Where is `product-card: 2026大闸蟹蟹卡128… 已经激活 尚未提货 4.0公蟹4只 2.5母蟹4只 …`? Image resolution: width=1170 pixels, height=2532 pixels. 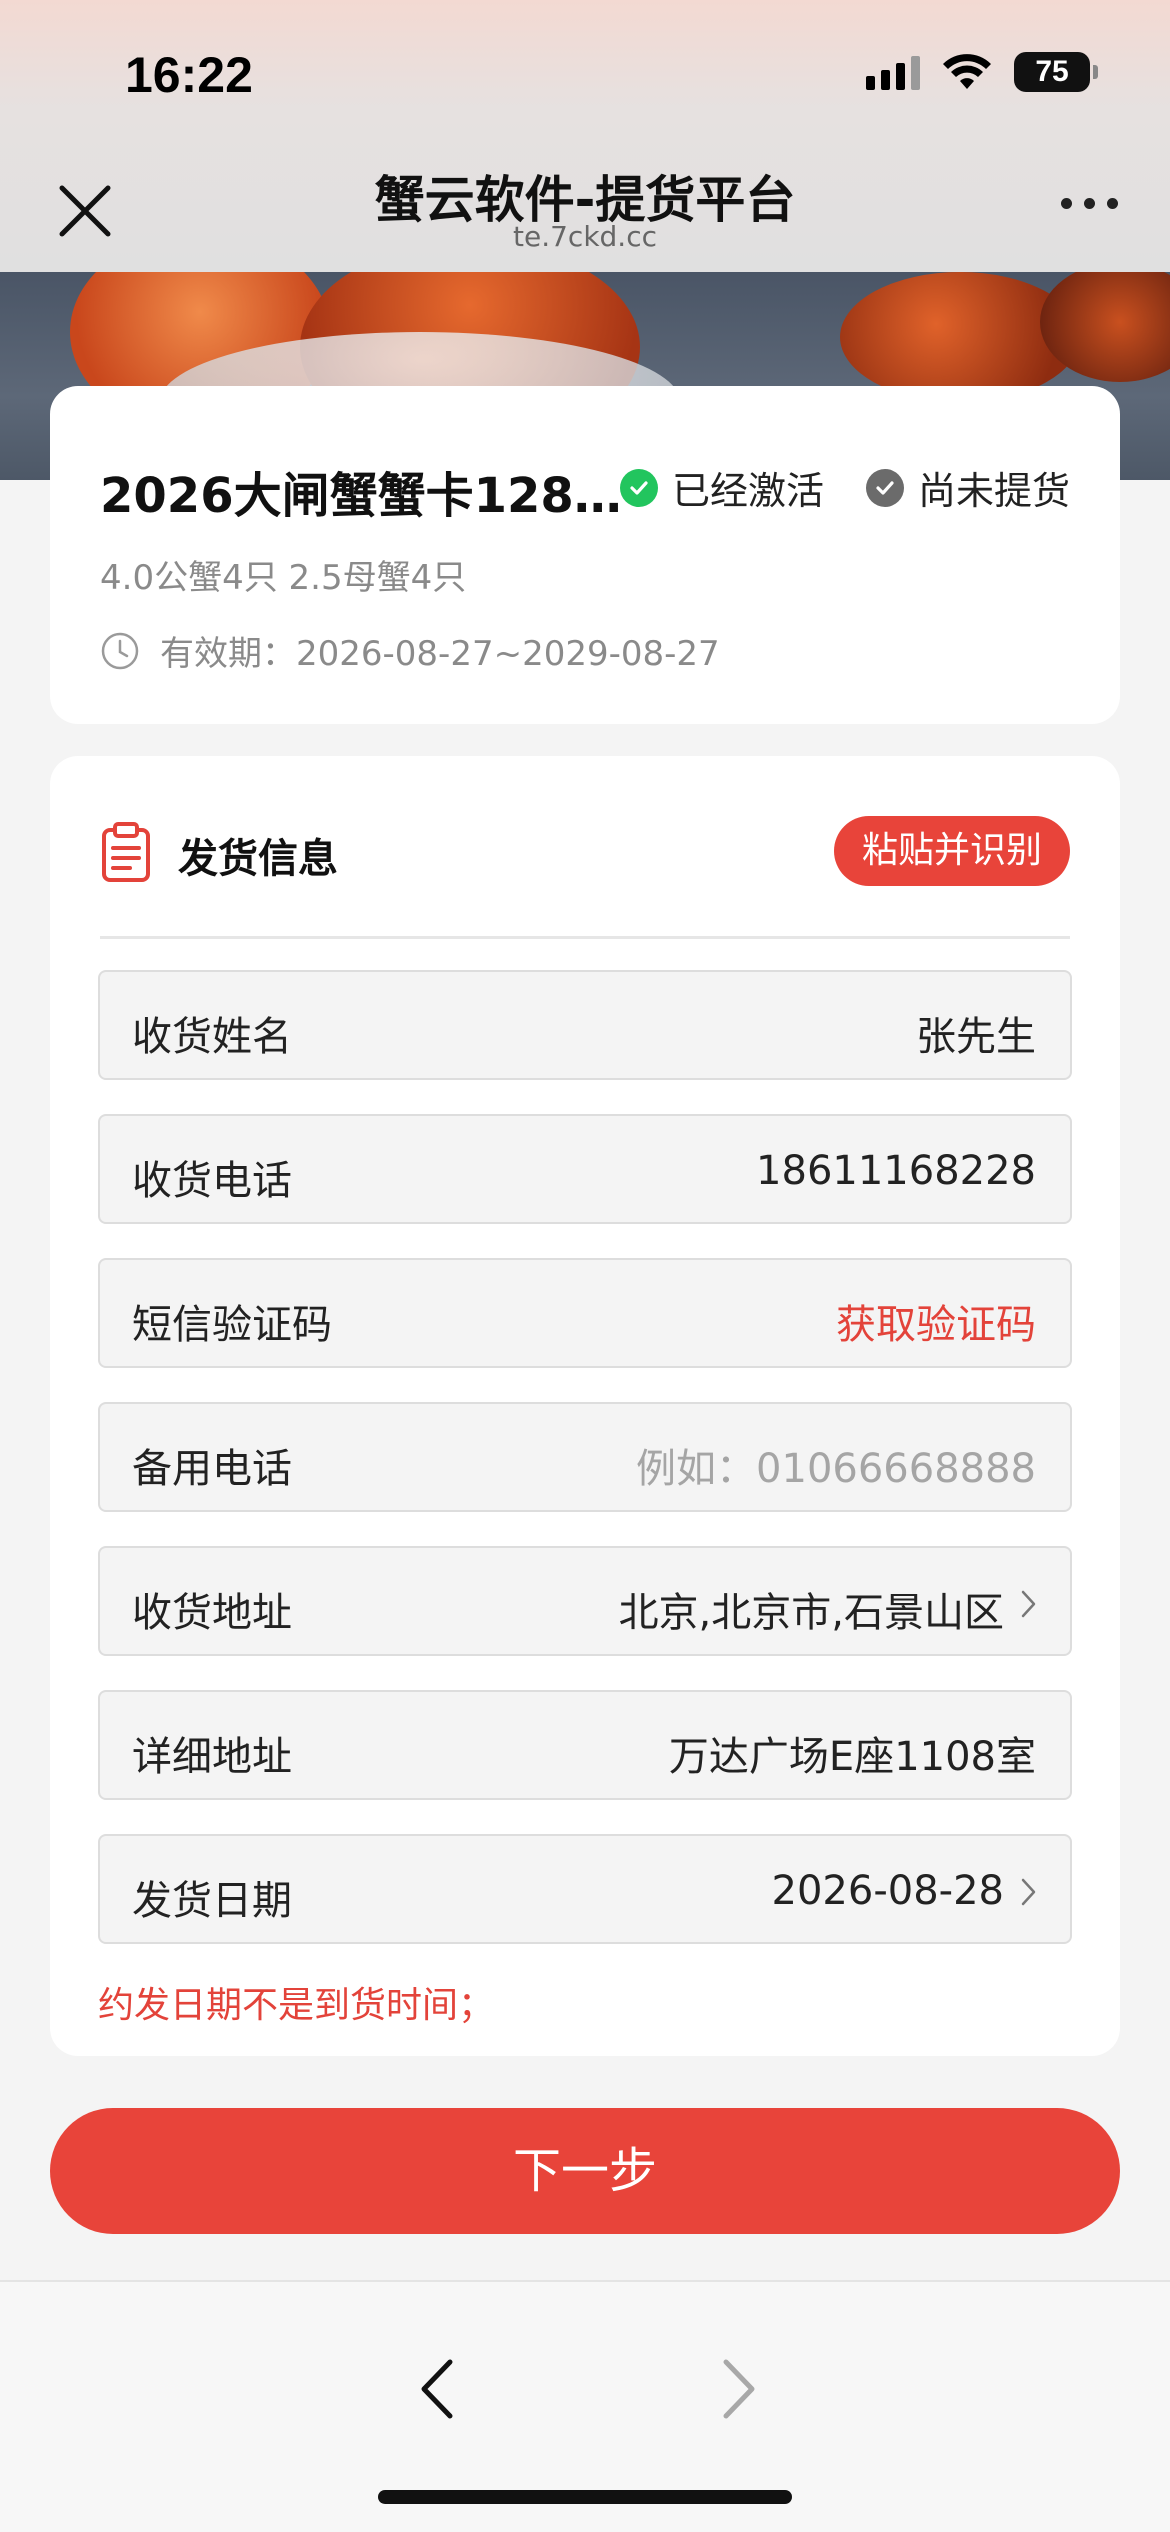
product-card: 2026大闸蟹蟹卡128… 已经激活 尚未提货 4.0公蟹4只 2.5母蟹4只 … is located at coordinates (585, 555).